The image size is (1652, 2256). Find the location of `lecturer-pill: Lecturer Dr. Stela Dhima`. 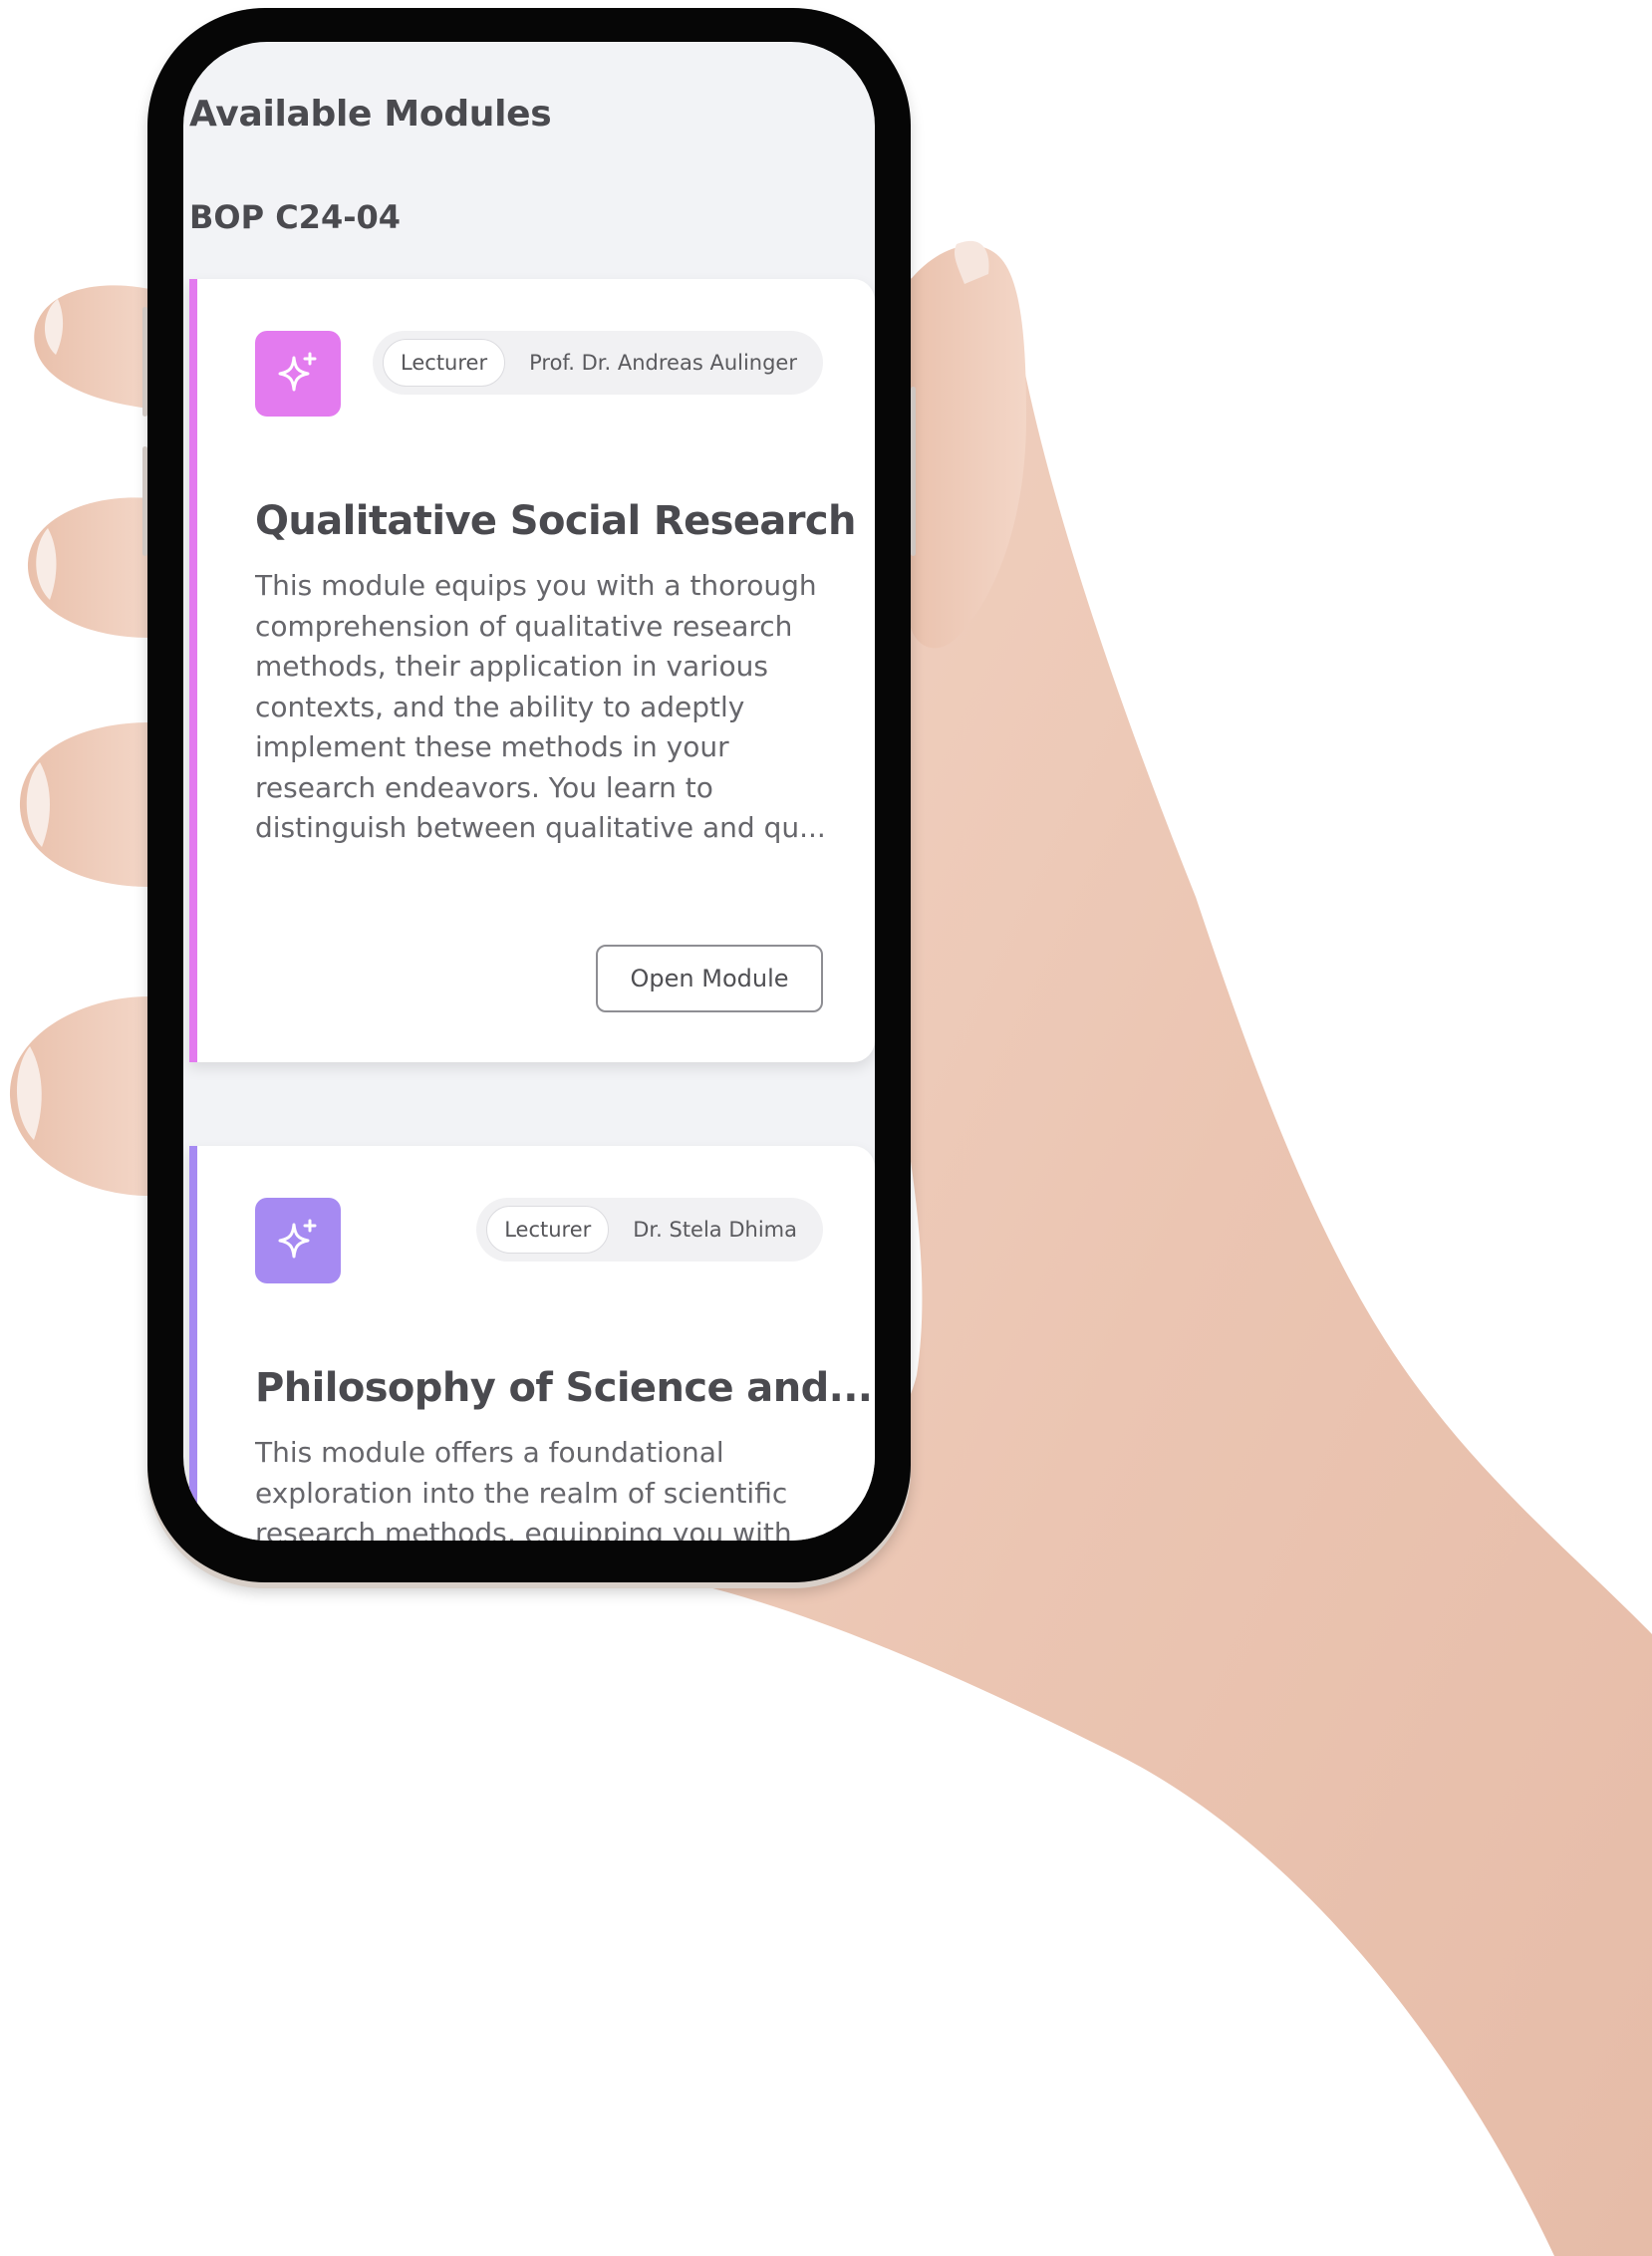

lecturer-pill: Lecturer Dr. Stela Dhima is located at coordinates (649, 1230).